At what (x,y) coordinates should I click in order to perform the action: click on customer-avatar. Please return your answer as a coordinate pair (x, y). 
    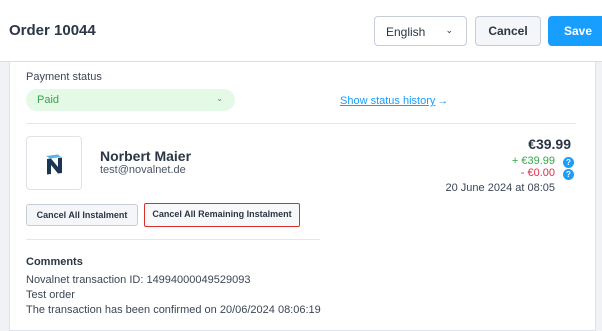
    Looking at the image, I should click on (54, 163).